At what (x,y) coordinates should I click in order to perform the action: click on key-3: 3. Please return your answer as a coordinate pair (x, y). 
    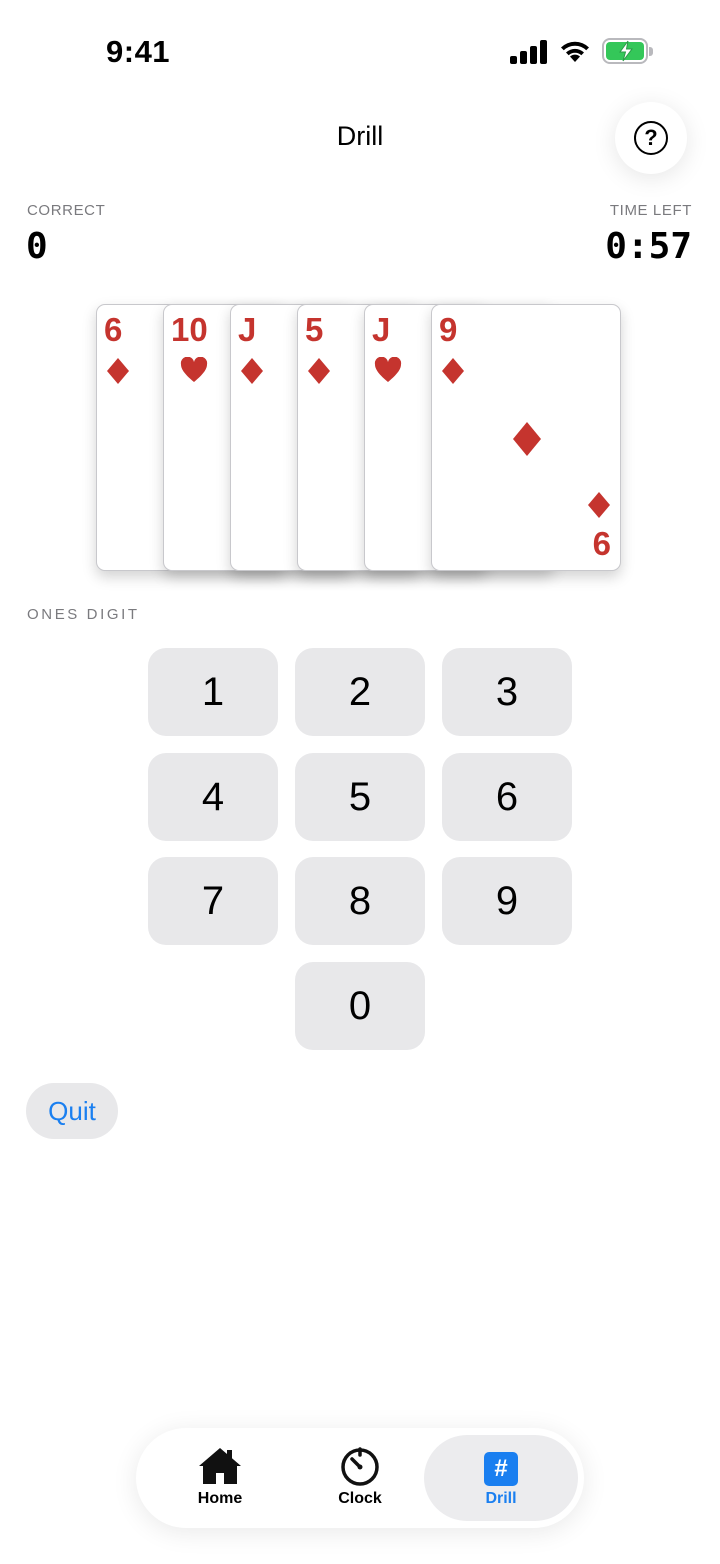
    Looking at the image, I should click on (507, 692).